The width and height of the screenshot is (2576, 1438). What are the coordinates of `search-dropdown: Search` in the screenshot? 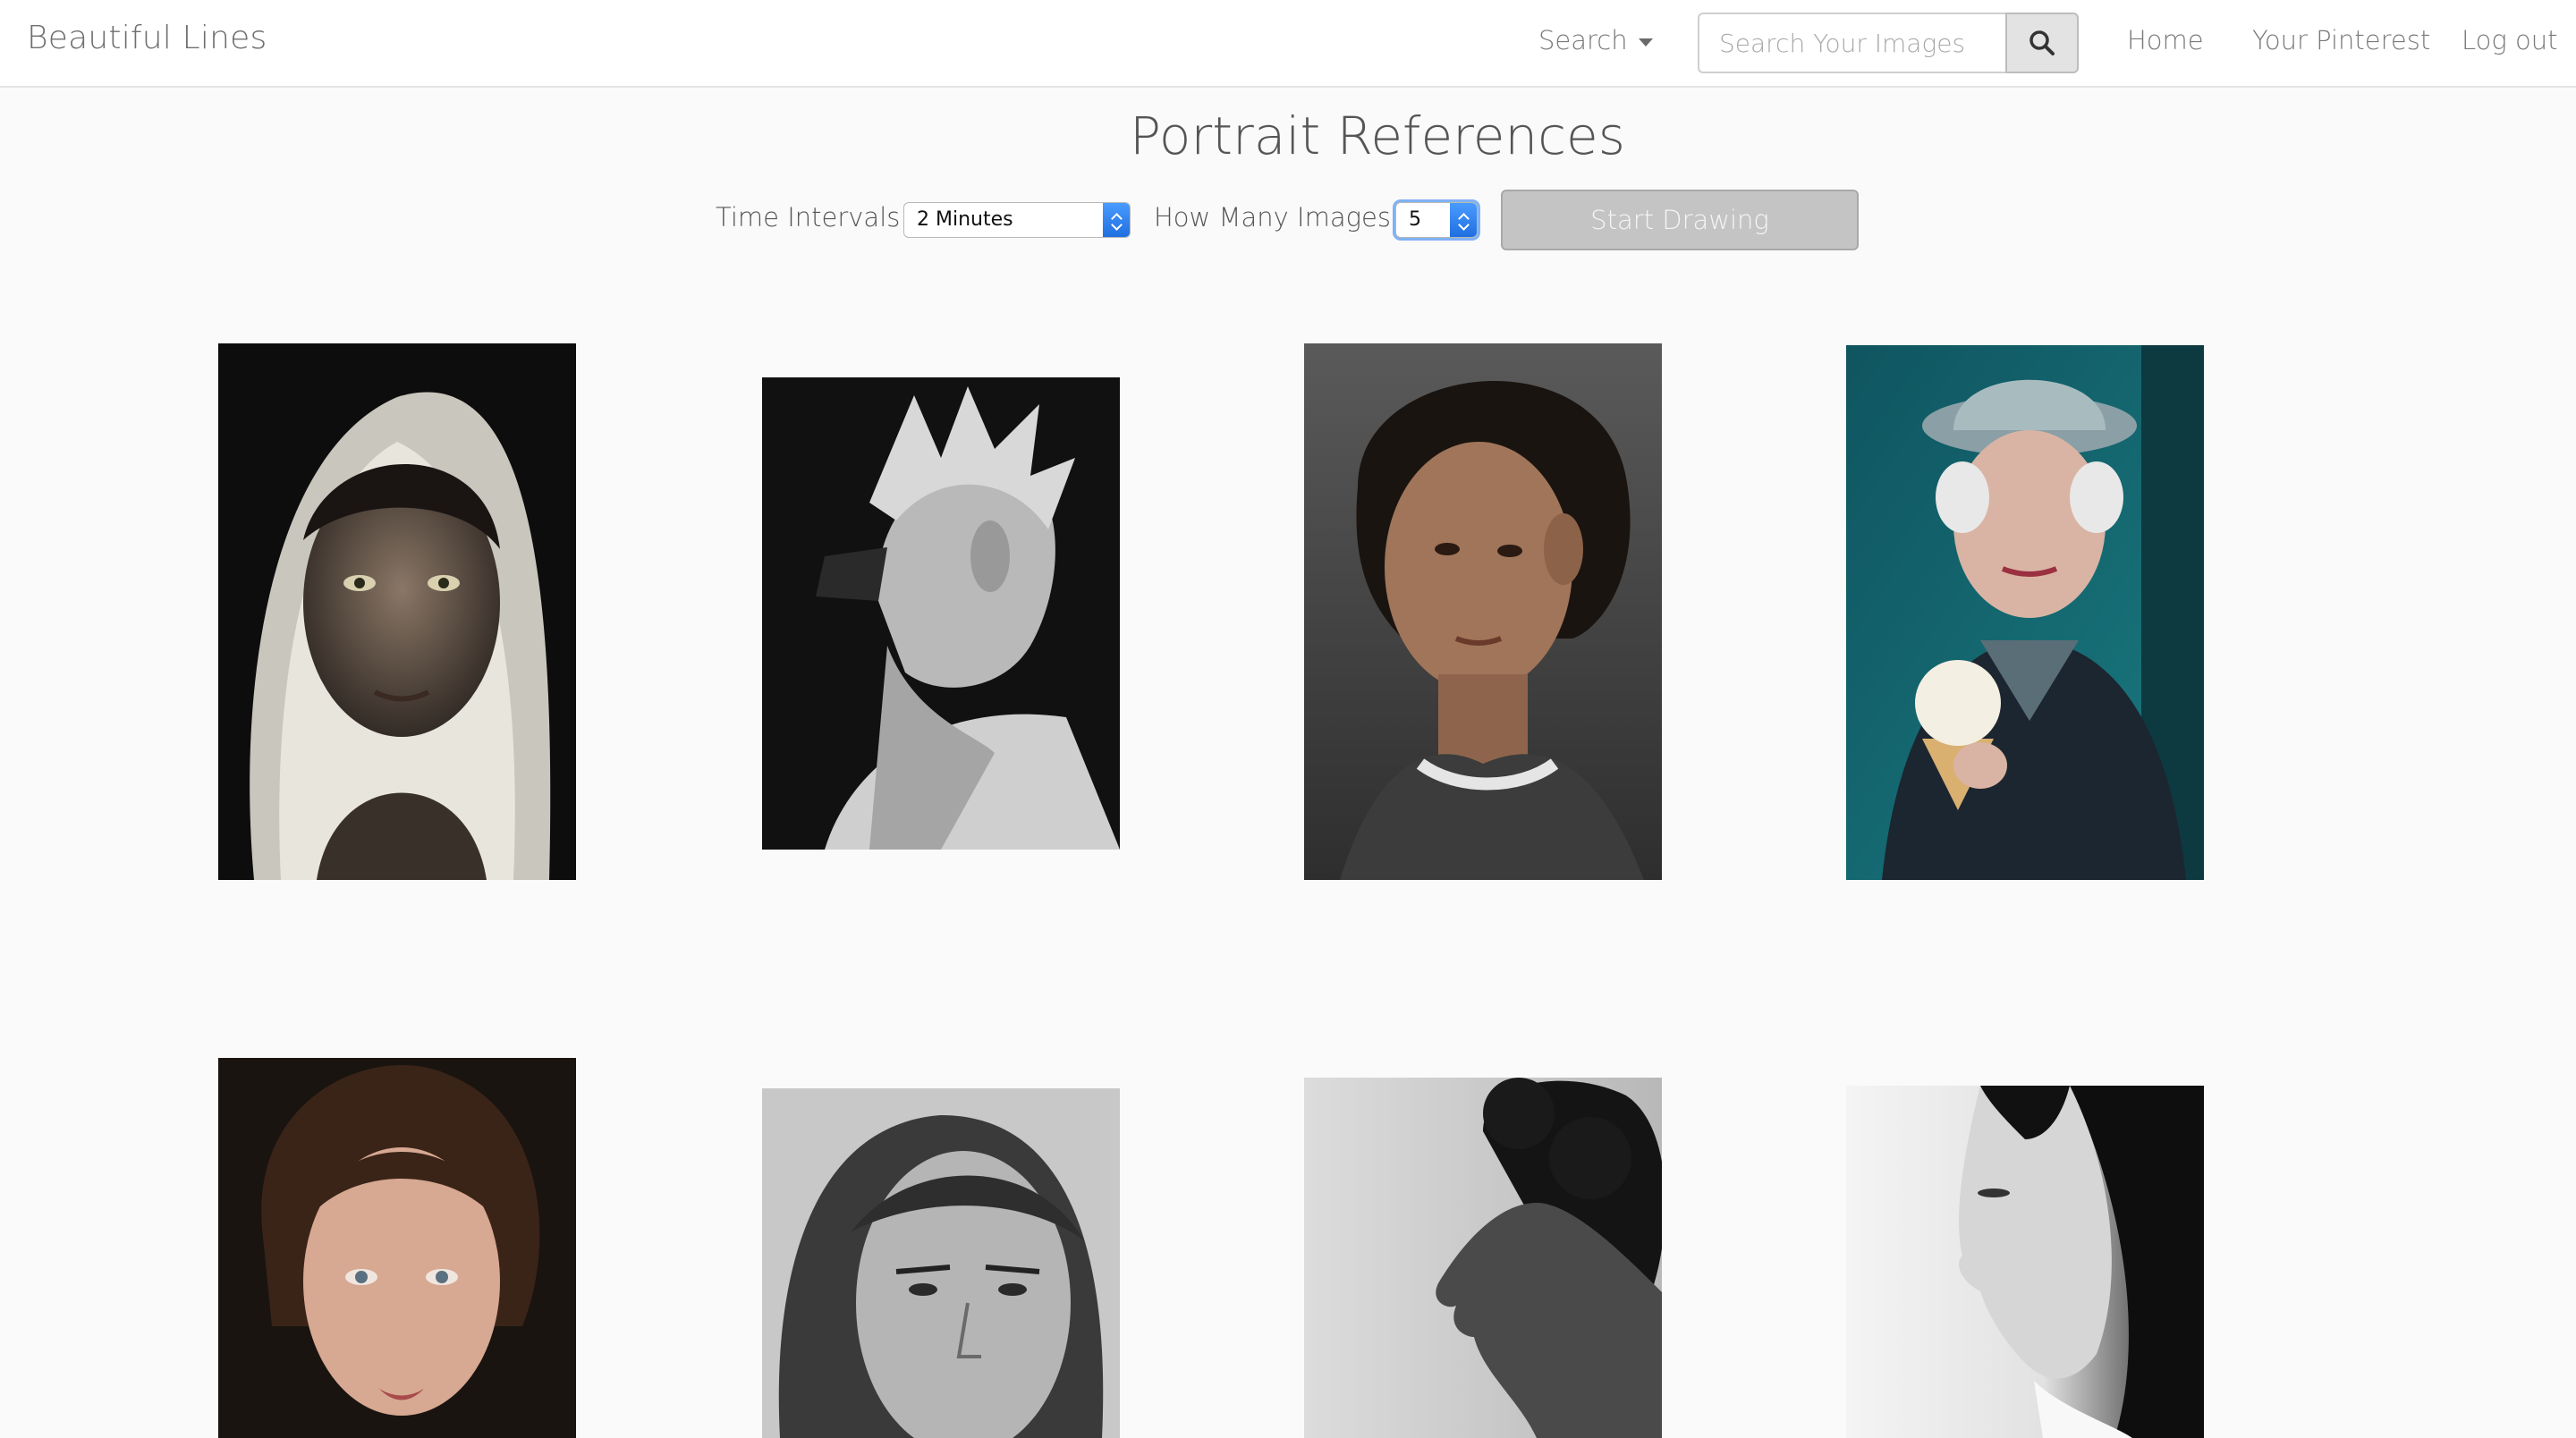 It's located at (1595, 40).